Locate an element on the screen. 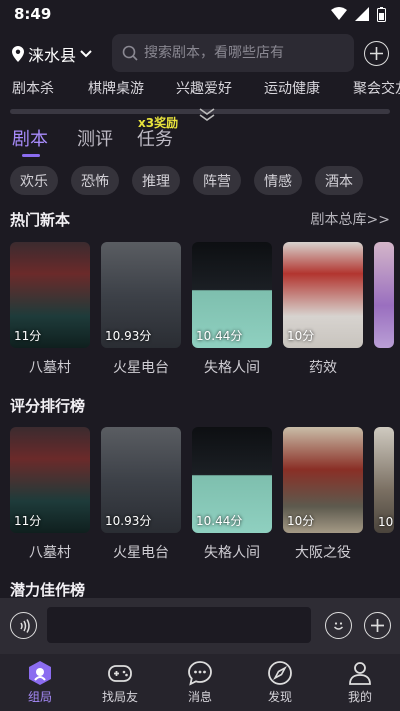  genre-tags: 欢乐 恐怖 推理 阵营 情感 酒本 is located at coordinates (200, 181).